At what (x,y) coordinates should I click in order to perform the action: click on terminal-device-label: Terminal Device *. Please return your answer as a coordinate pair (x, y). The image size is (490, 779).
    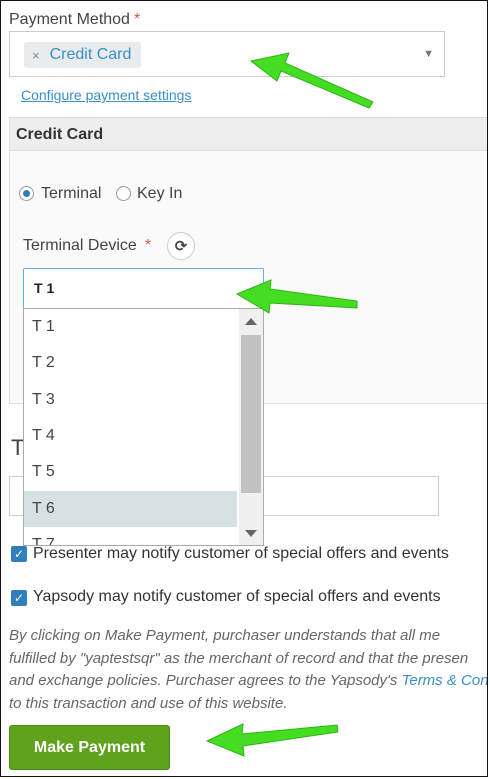
    Looking at the image, I should click on (87, 246).